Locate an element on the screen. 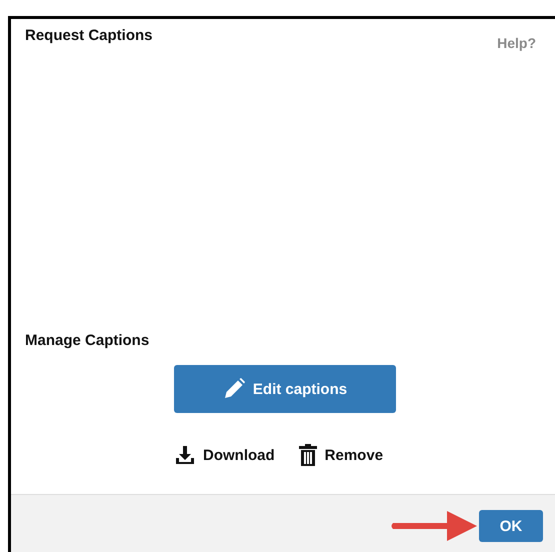 The height and width of the screenshot is (552, 555). help-link: Help? is located at coordinates (516, 169).